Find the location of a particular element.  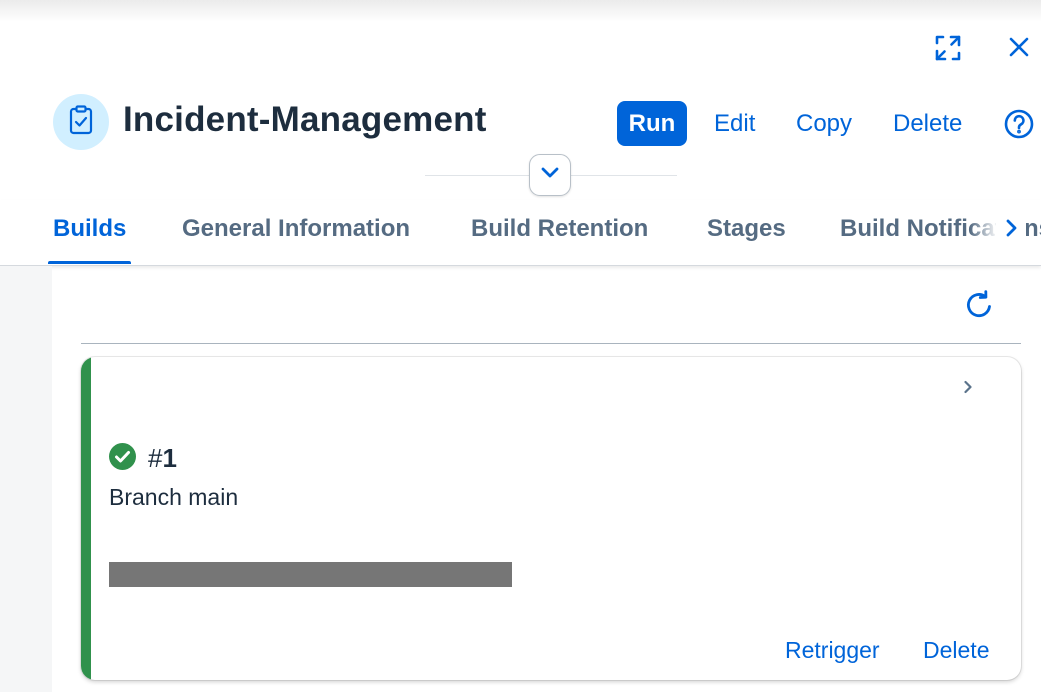

build-number-value: 1 is located at coordinates (169, 458).